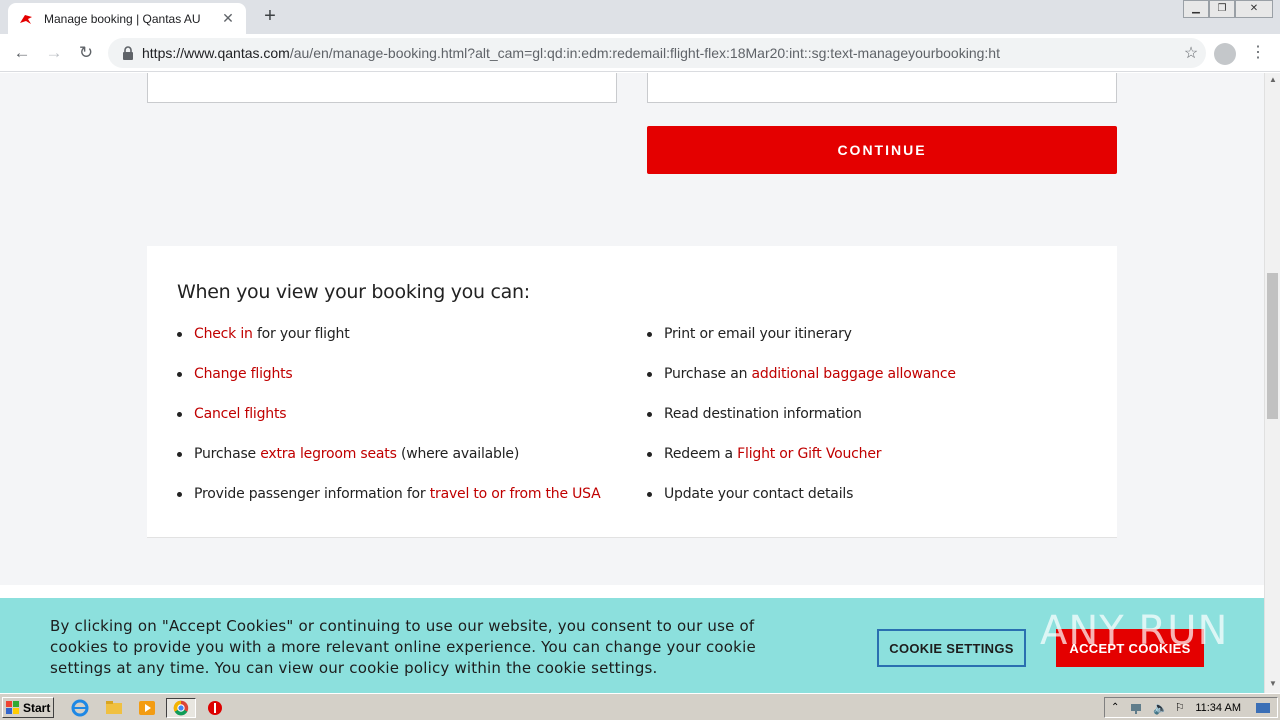 This screenshot has height=722, width=1280. Describe the element at coordinates (1196, 9) in the screenshot. I see `minimize-button: ▁` at that location.